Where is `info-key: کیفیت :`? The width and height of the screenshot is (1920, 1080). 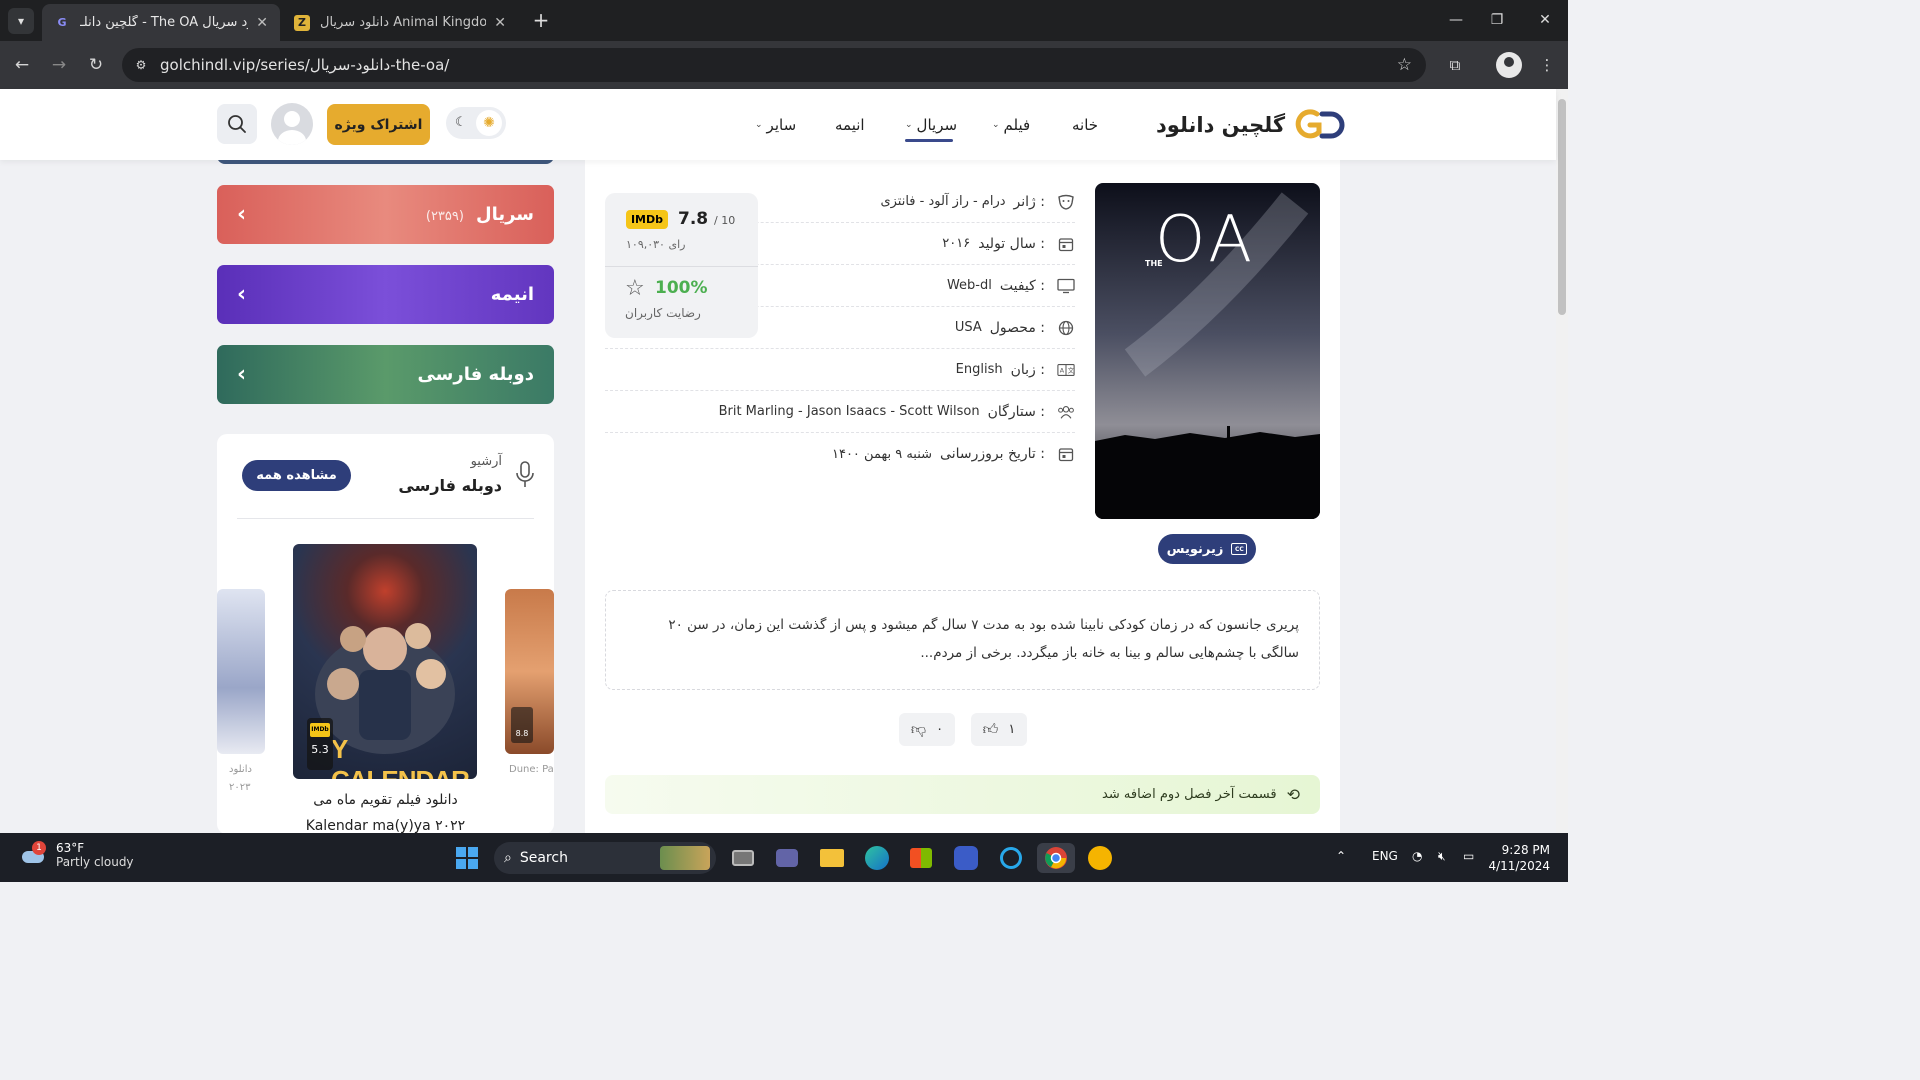 info-key: کیفیت : is located at coordinates (1022, 285).